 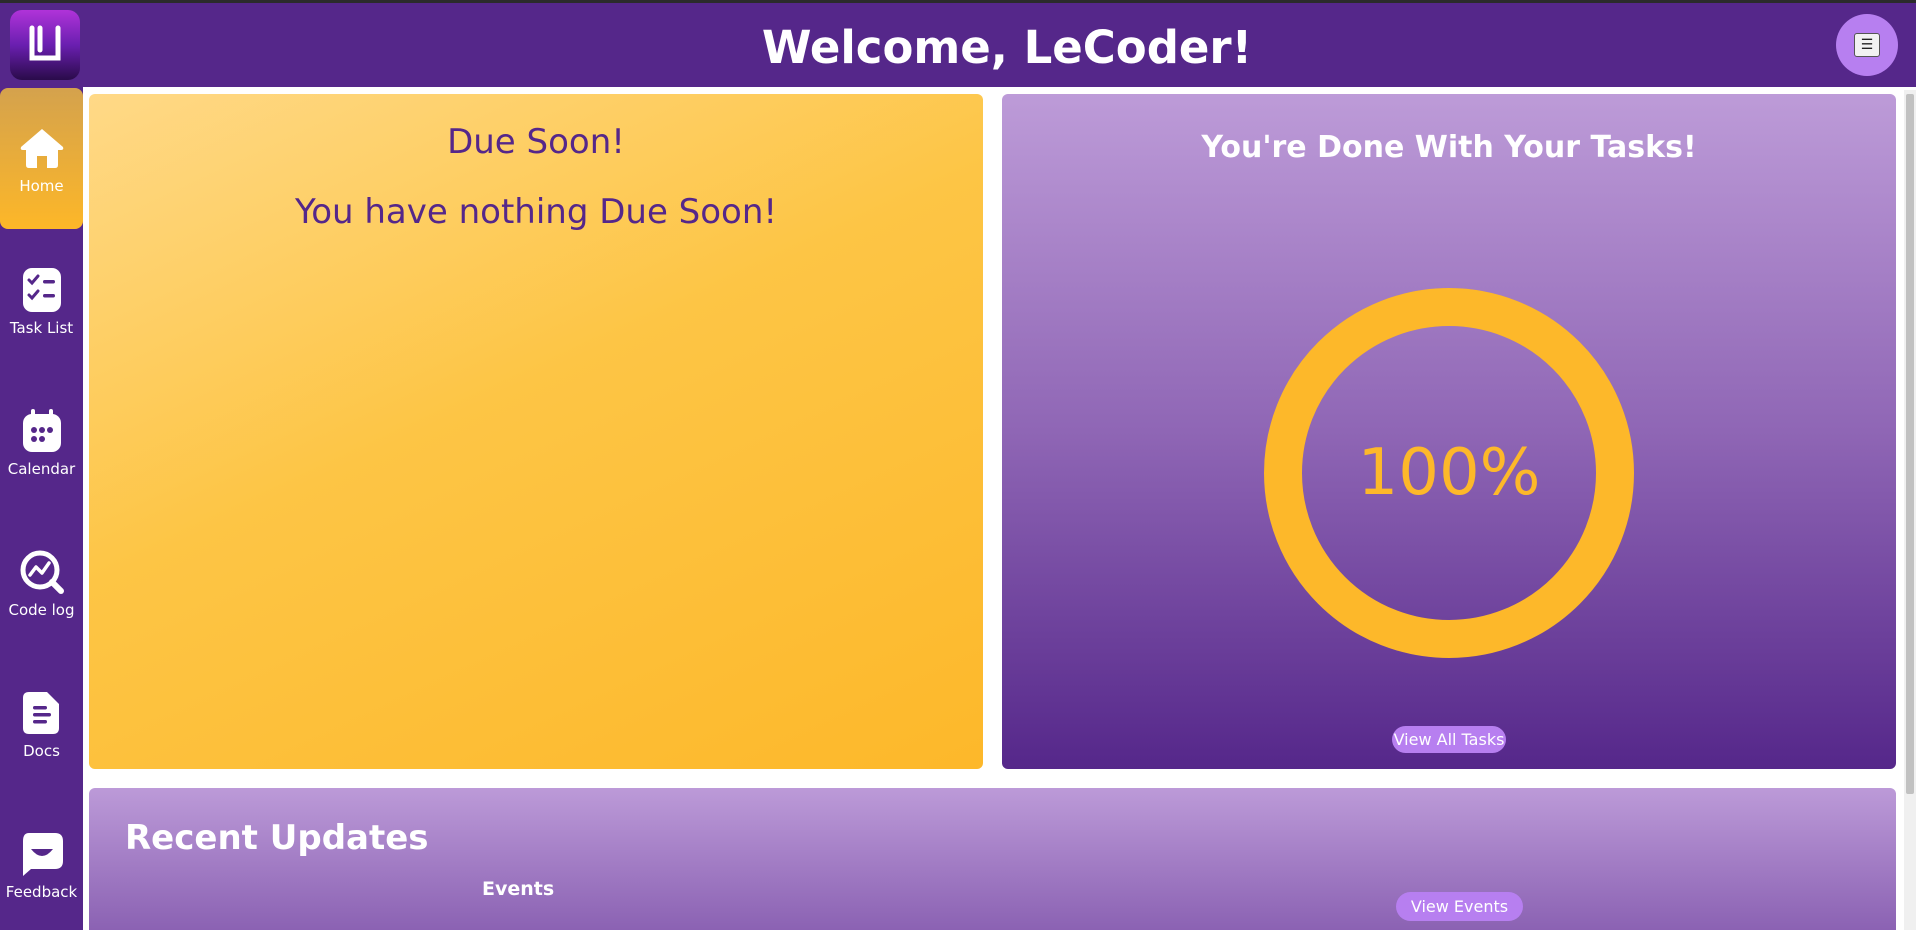 I want to click on sidebar-item-code-log: Code log, so click(x=41, y=582).